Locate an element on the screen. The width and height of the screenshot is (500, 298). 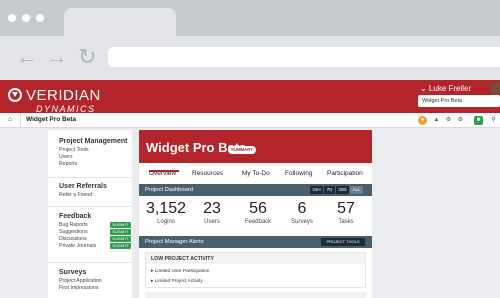
search-icon: ⚲ is located at coordinates (493, 120).